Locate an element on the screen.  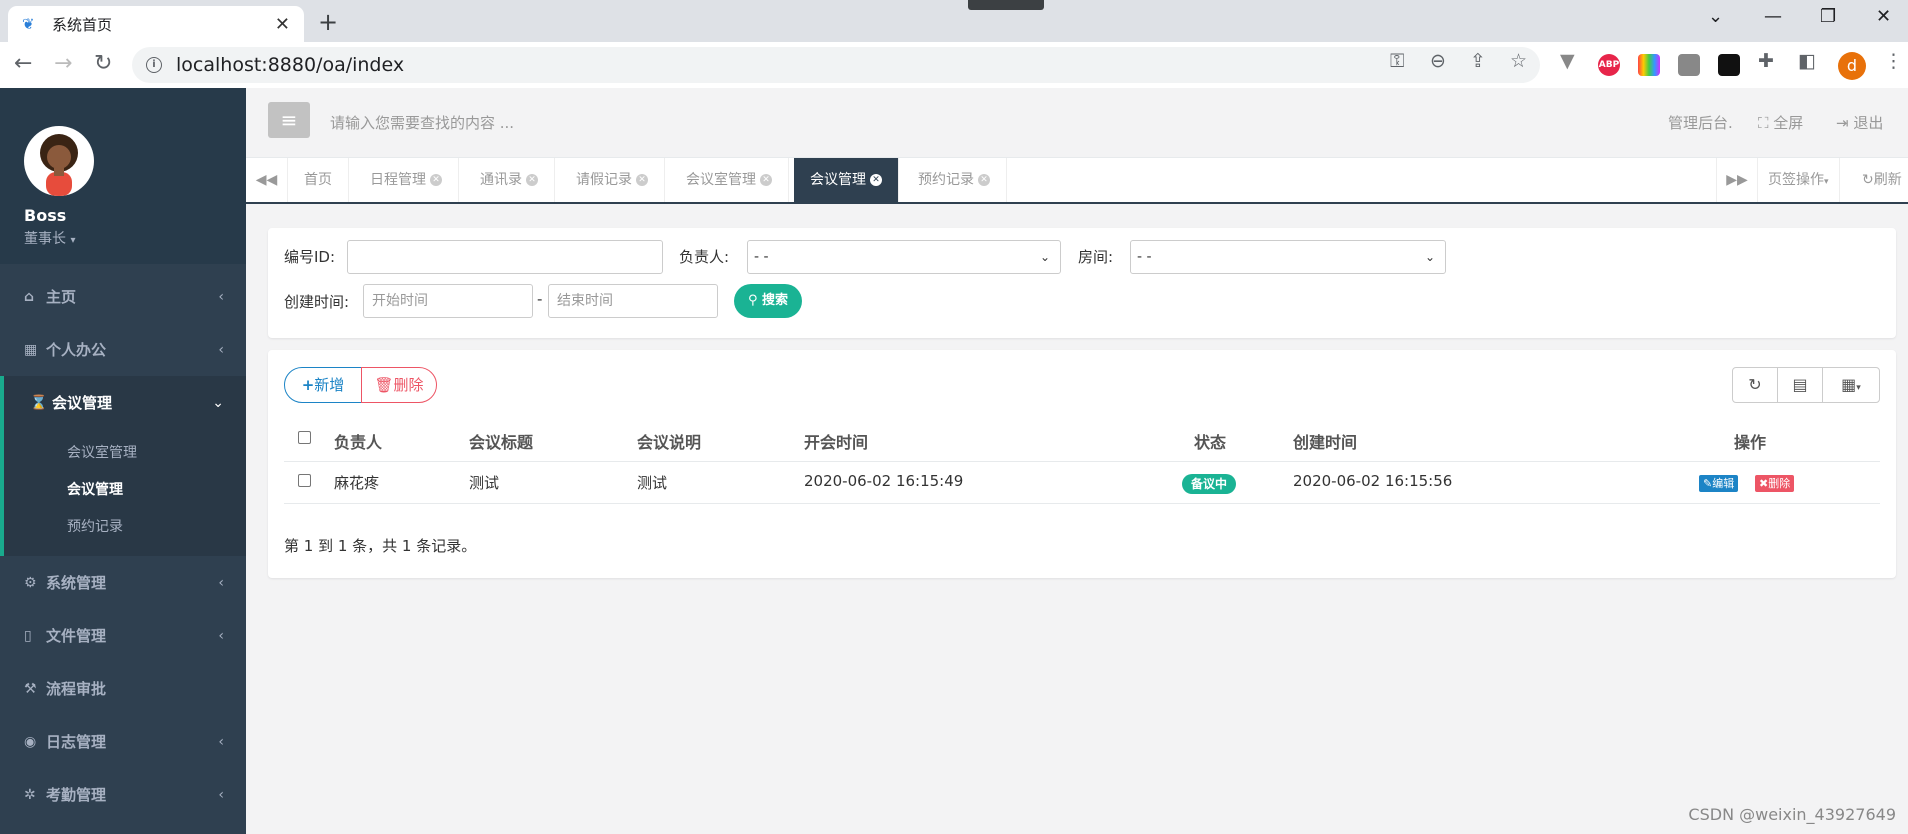
columns-button: ▦▾ is located at coordinates (1851, 385).